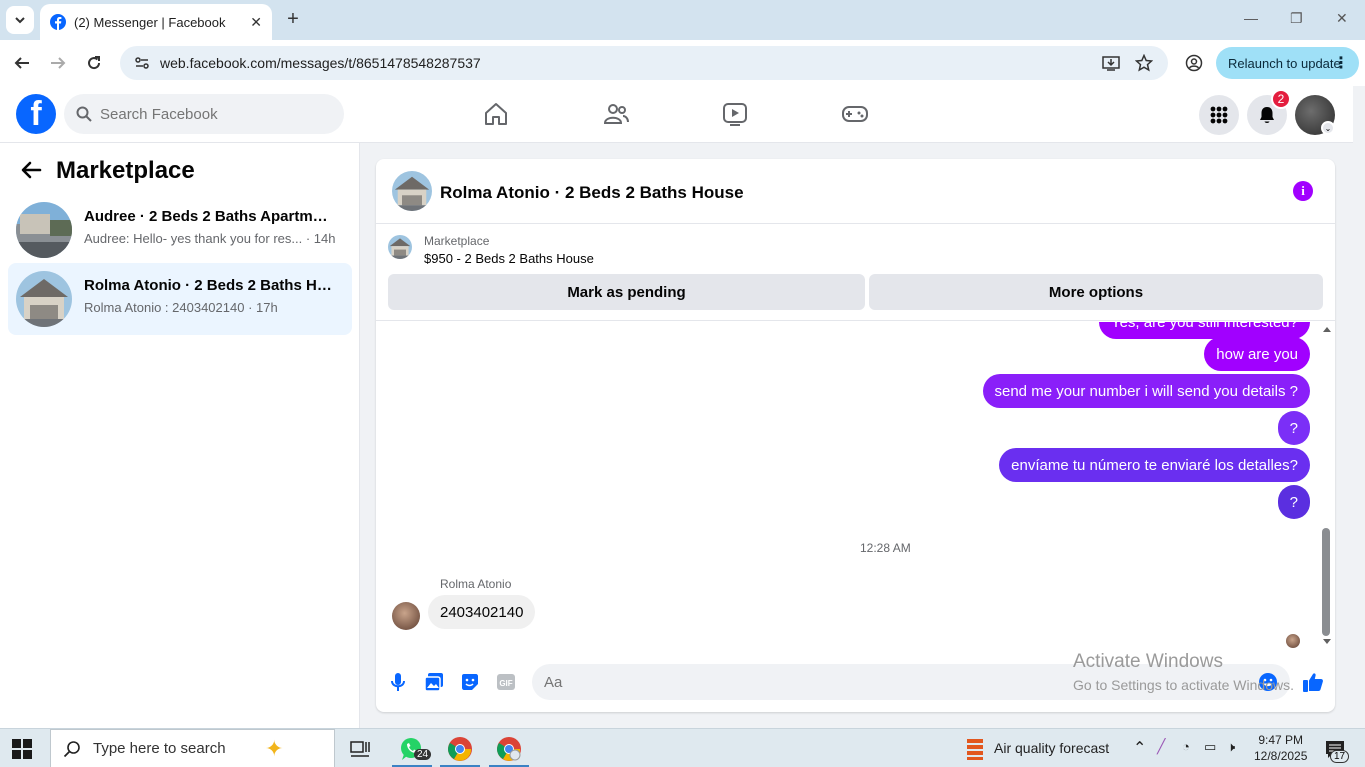 This screenshot has height=767, width=1365. I want to click on message-input-box, so click(911, 682).